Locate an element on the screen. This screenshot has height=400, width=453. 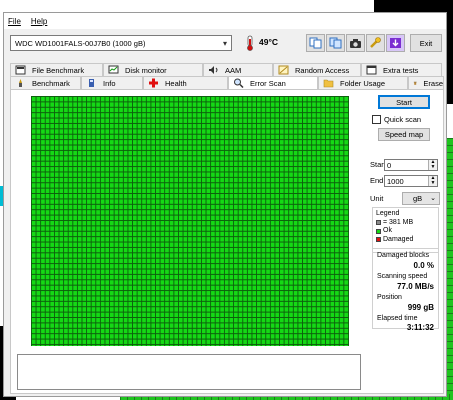
legend-ok-label: Ok is located at coordinates (387, 230).